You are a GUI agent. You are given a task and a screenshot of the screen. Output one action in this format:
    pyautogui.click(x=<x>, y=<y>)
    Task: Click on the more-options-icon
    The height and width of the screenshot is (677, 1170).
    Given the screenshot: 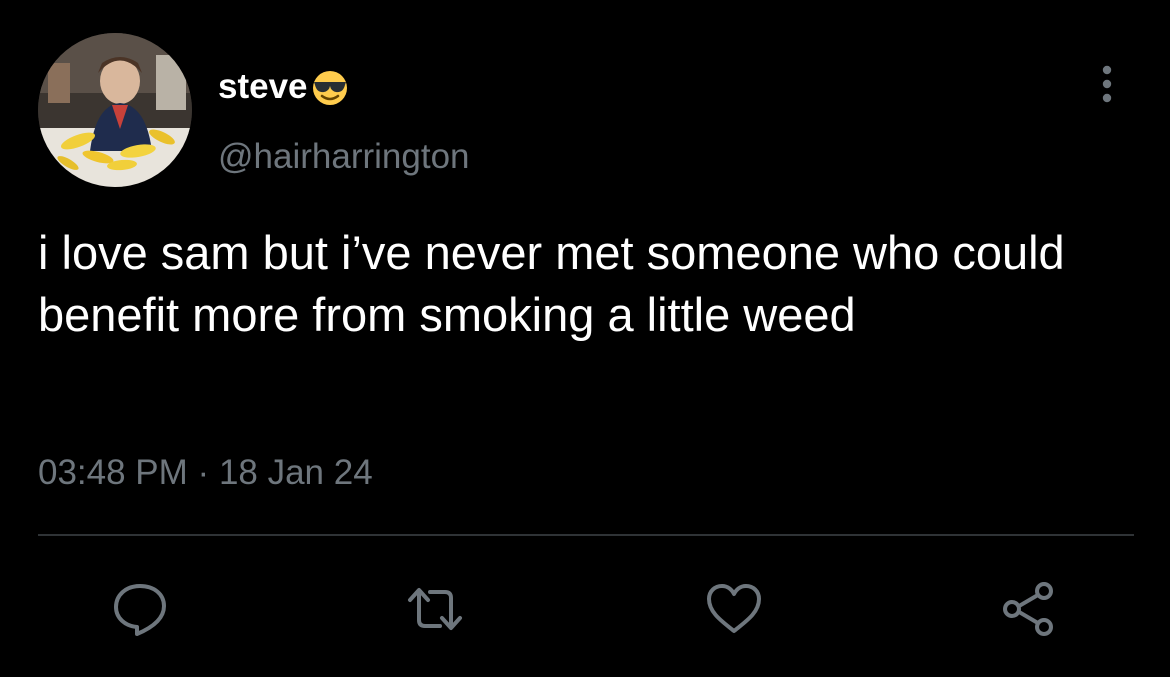 What is the action you would take?
    pyautogui.click(x=1107, y=84)
    